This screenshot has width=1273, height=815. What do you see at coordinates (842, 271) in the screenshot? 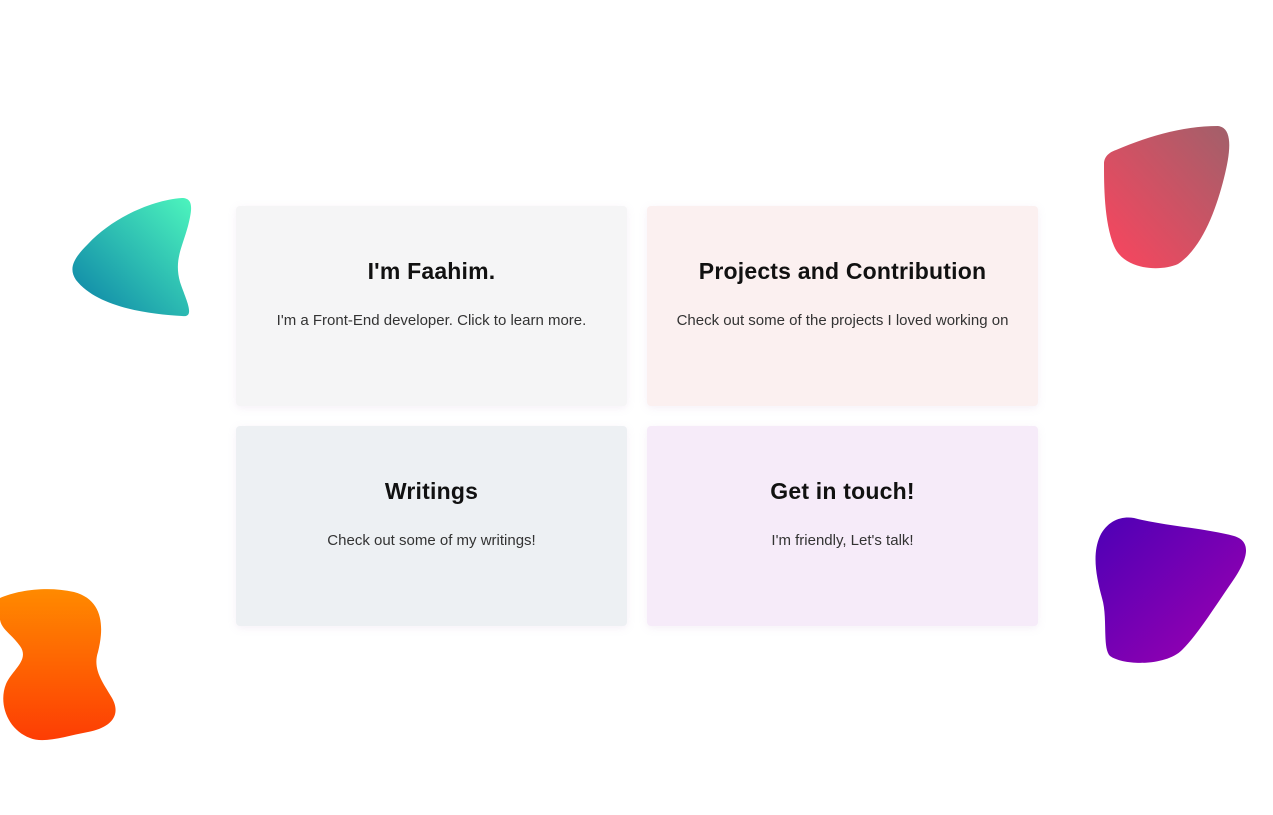
I see `projects-card-title: Projects and Contribution` at bounding box center [842, 271].